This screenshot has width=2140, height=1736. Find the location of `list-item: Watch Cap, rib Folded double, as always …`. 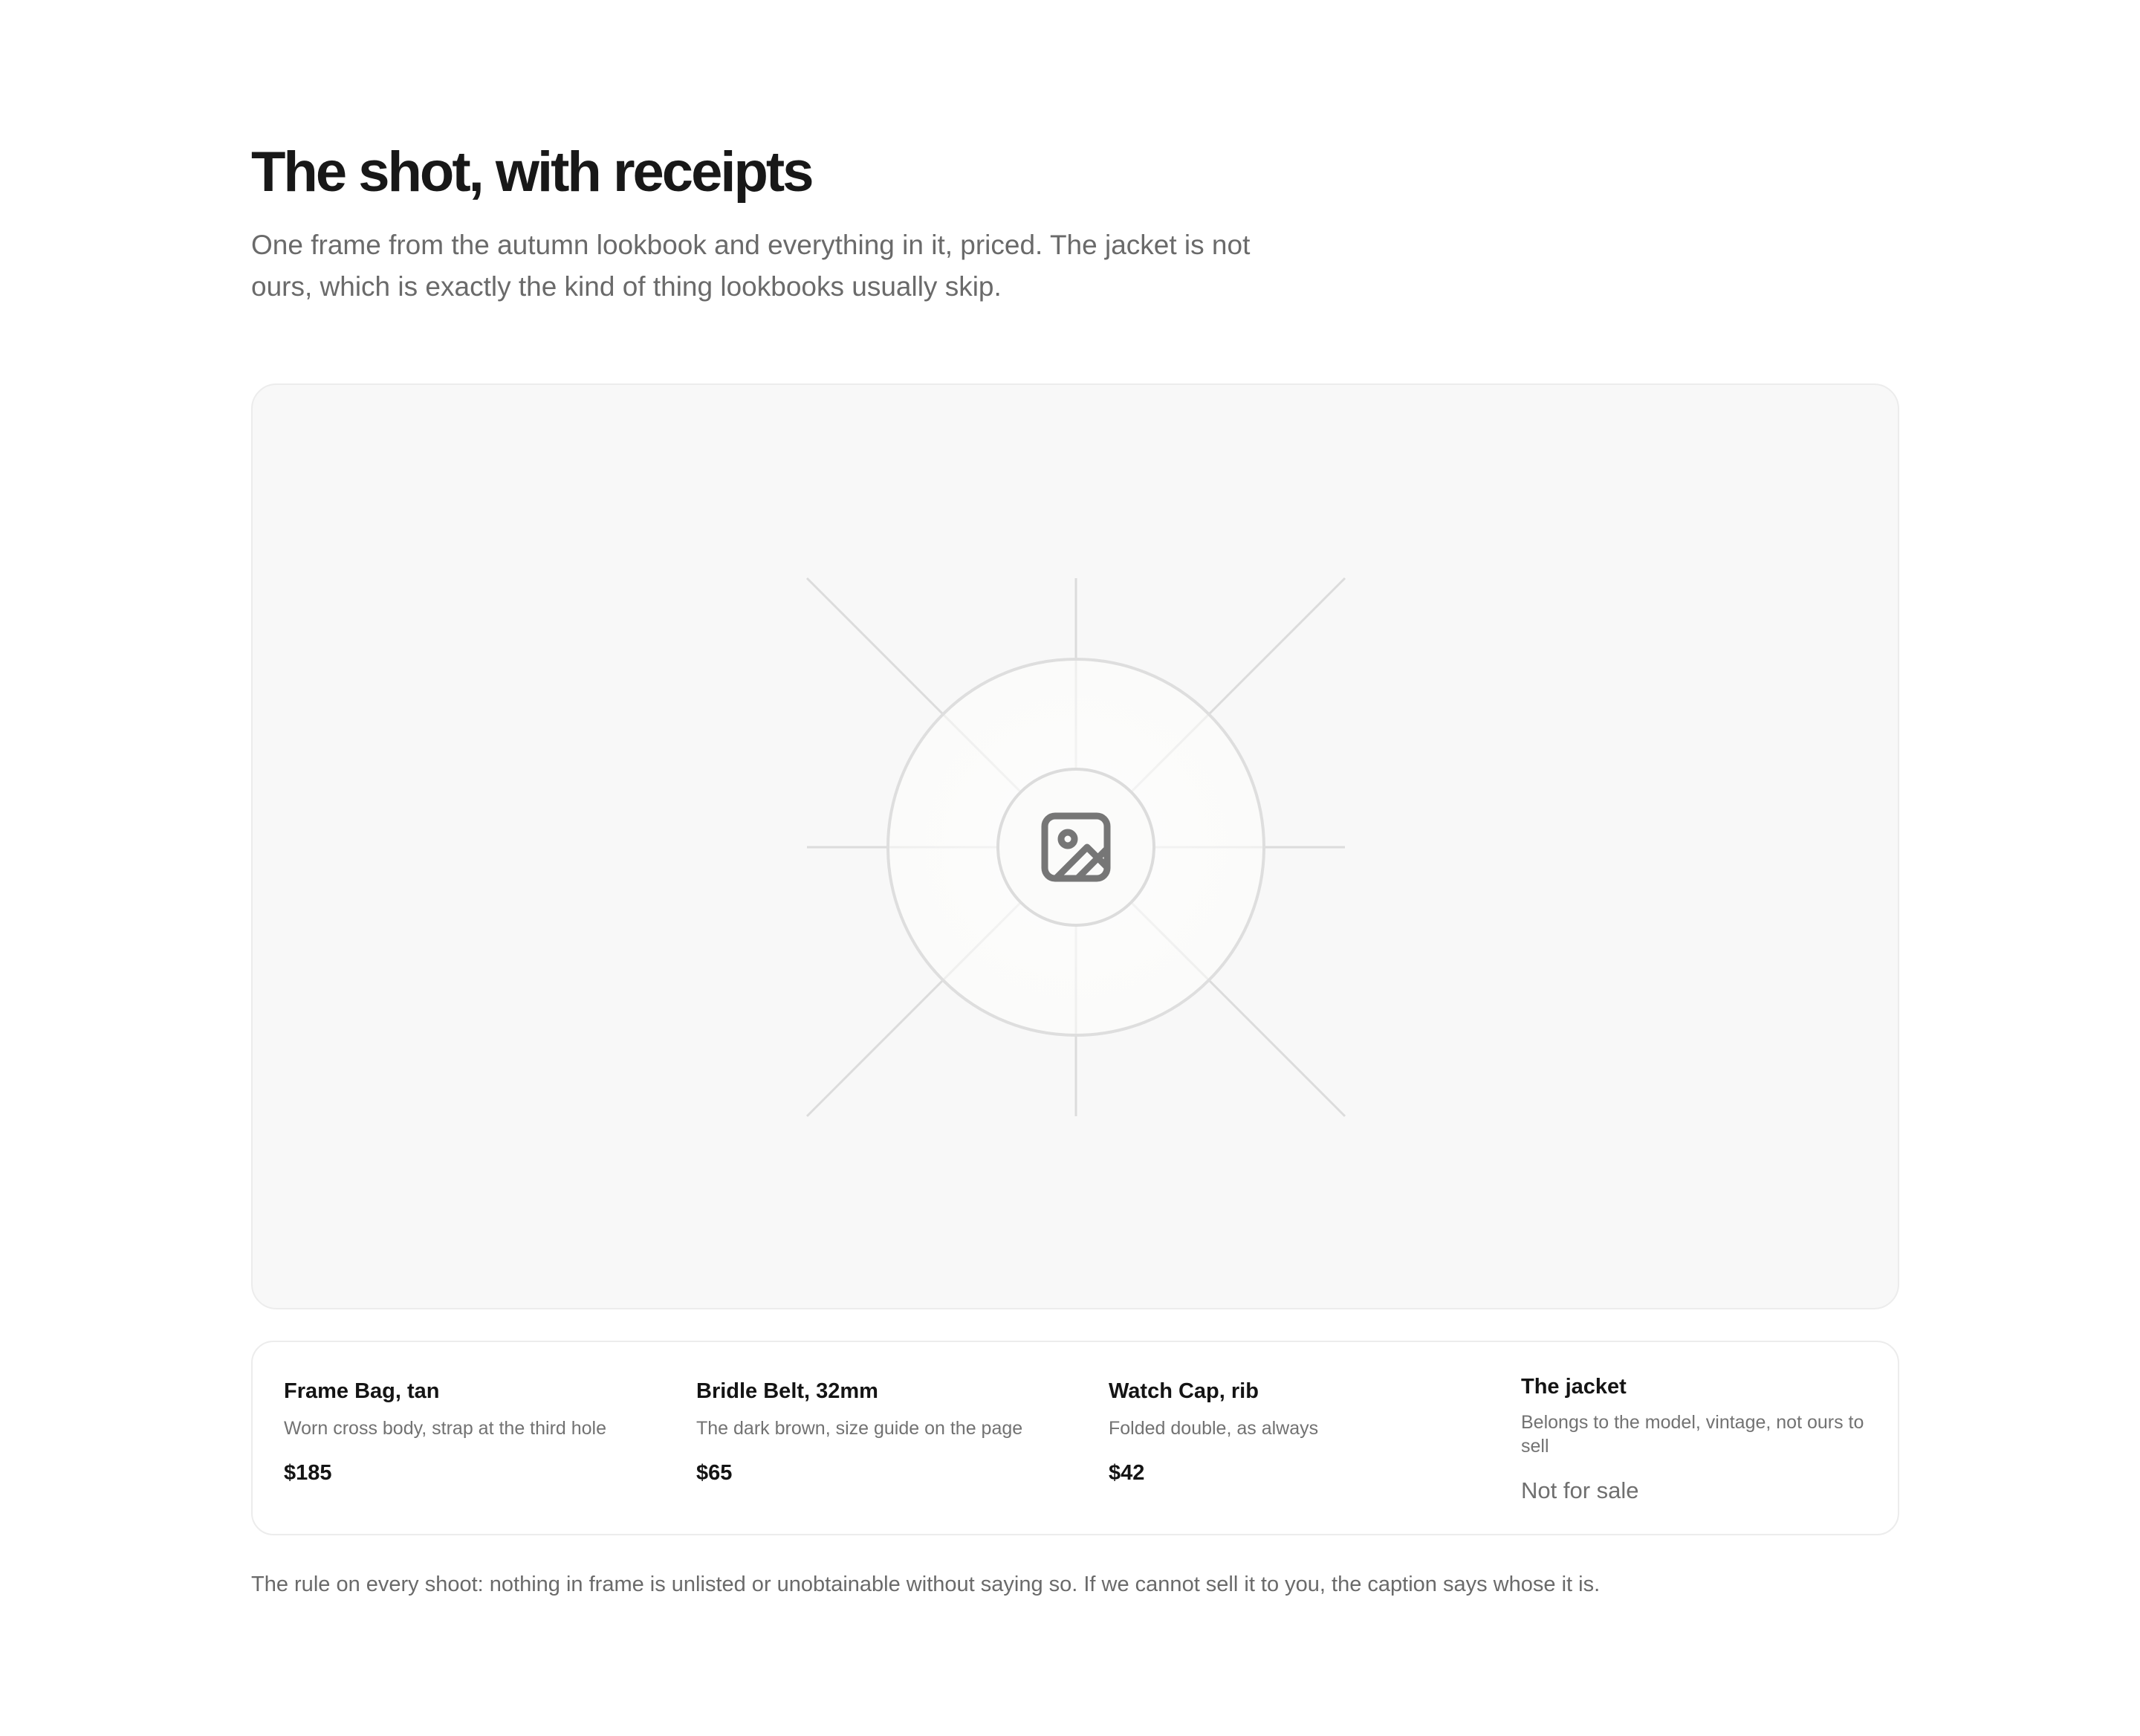

list-item: Watch Cap, rib Folded double, as always … is located at coordinates (1294, 1438).